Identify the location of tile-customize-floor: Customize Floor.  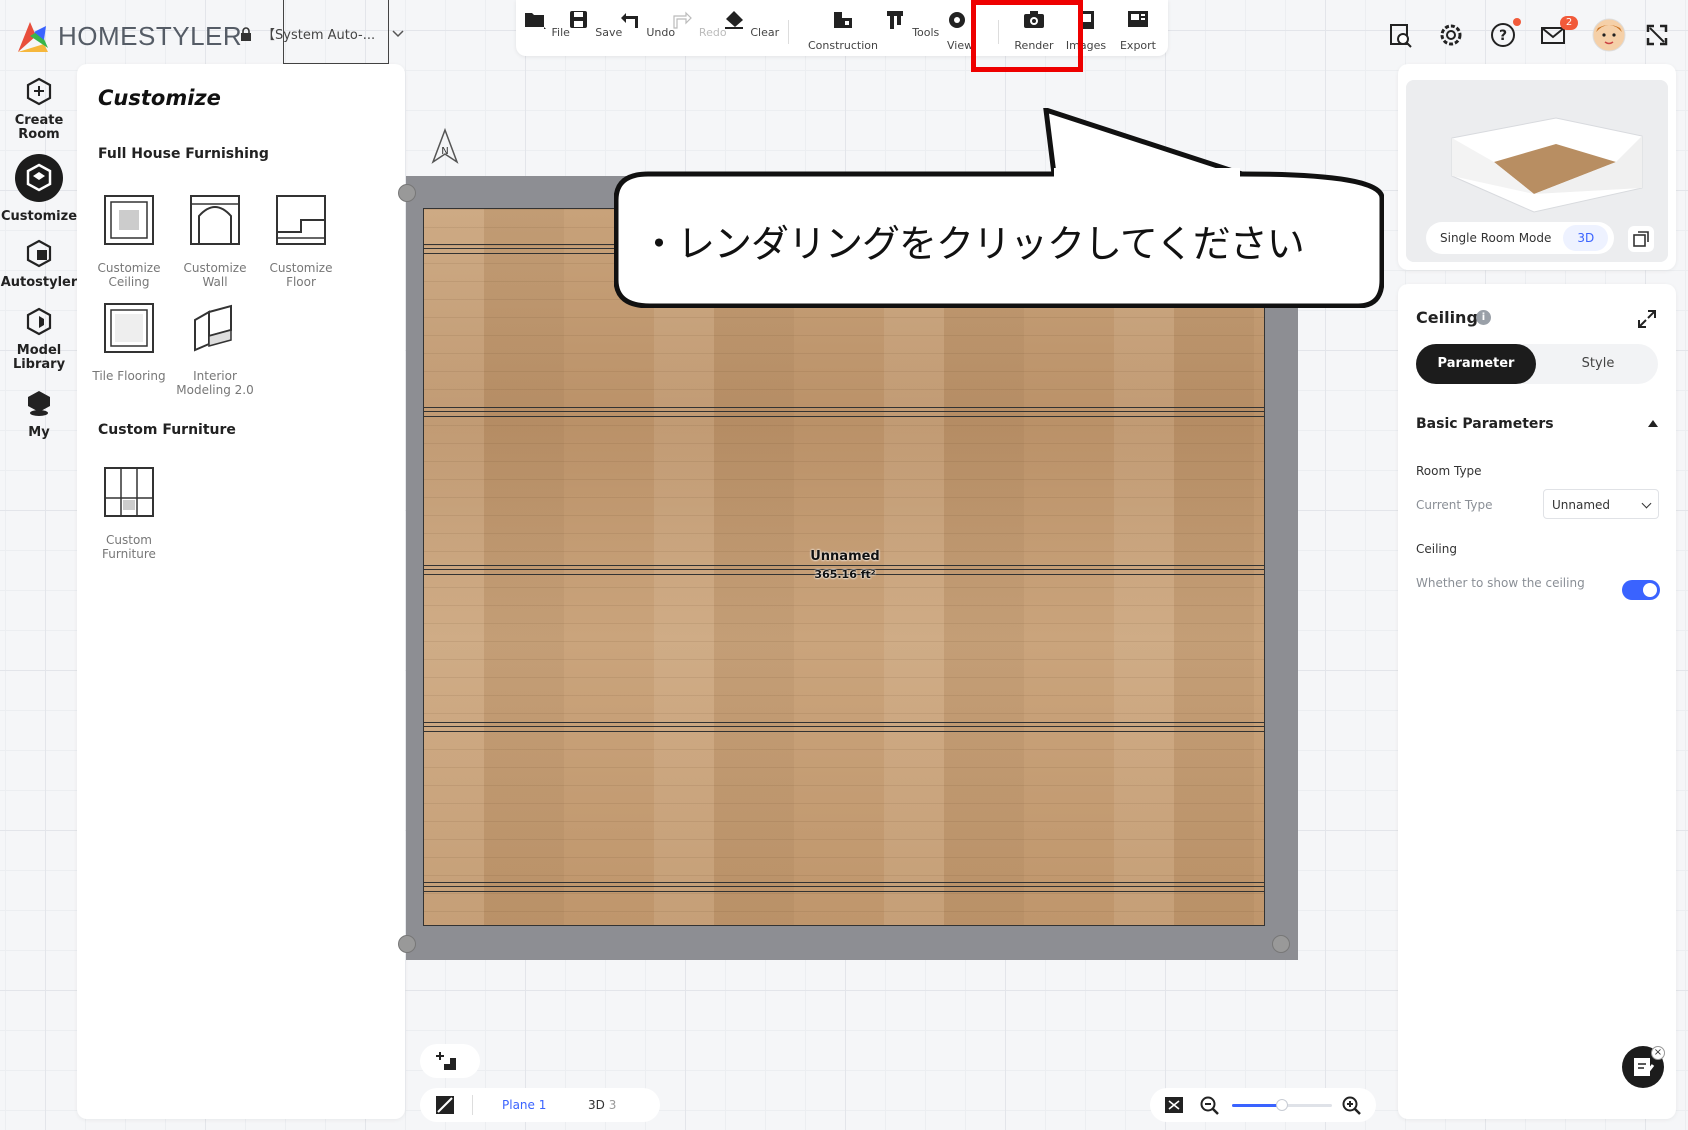
(301, 240).